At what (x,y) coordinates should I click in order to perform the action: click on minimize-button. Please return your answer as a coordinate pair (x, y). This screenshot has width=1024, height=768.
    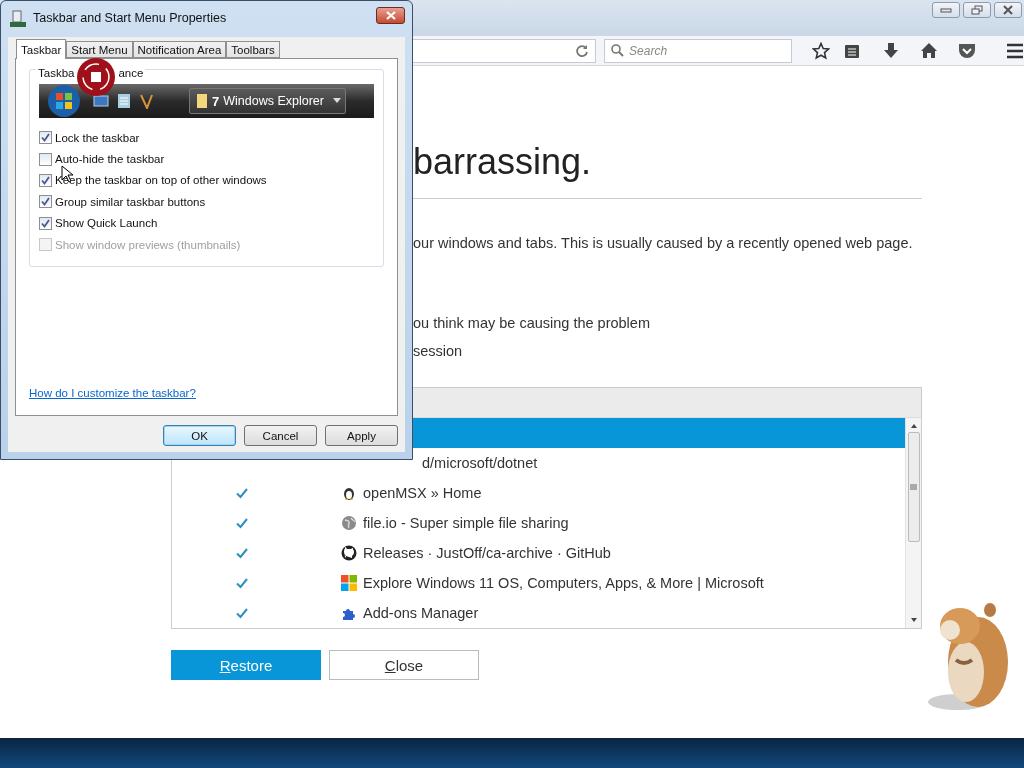
    Looking at the image, I should click on (946, 10).